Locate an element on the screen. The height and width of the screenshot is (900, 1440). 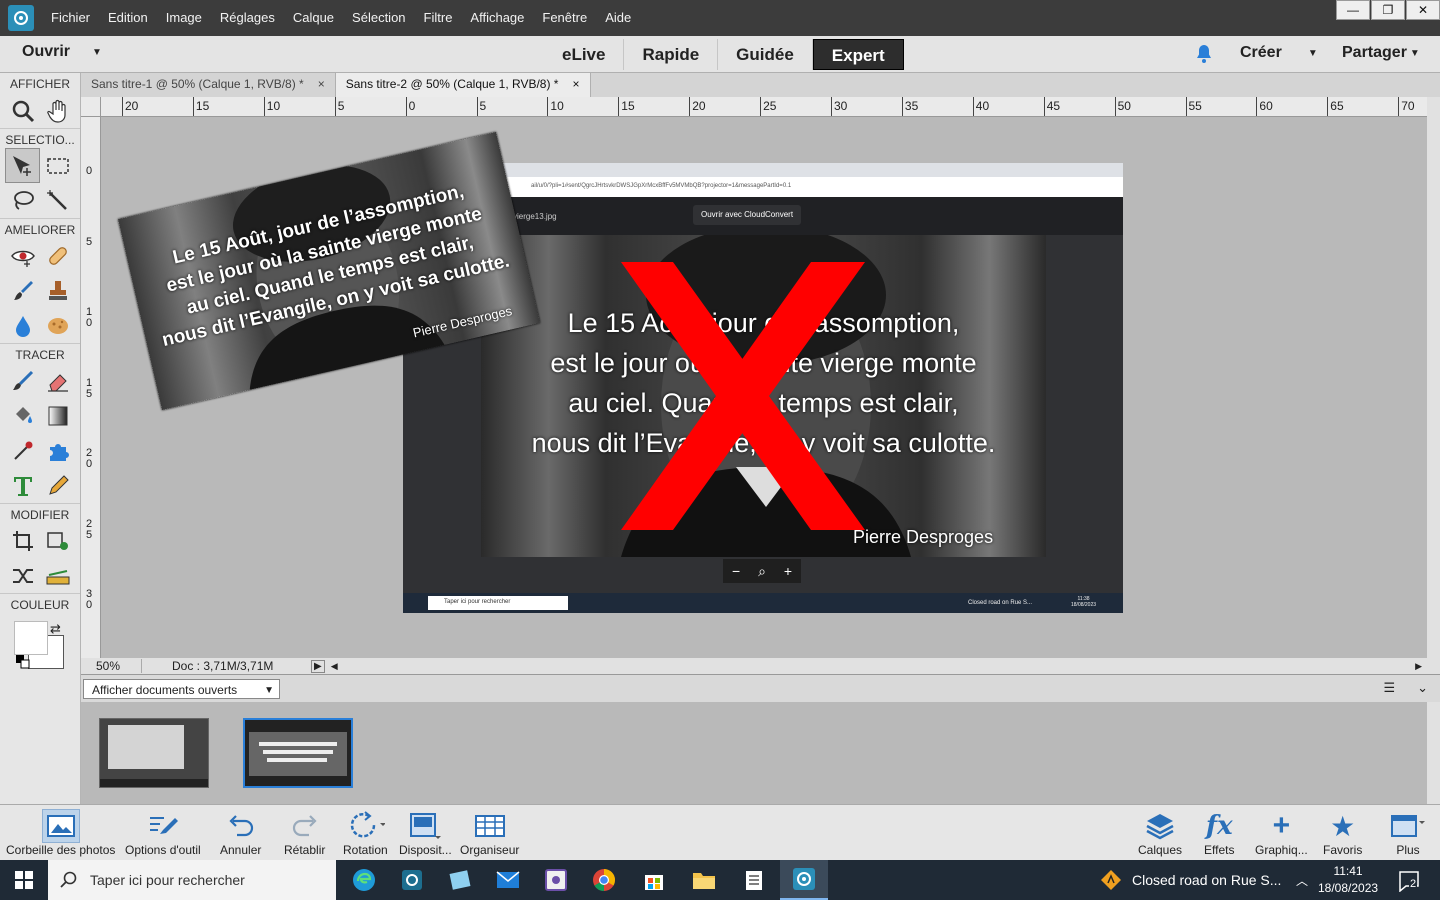
taskbar-edge is located at coordinates (364, 880).